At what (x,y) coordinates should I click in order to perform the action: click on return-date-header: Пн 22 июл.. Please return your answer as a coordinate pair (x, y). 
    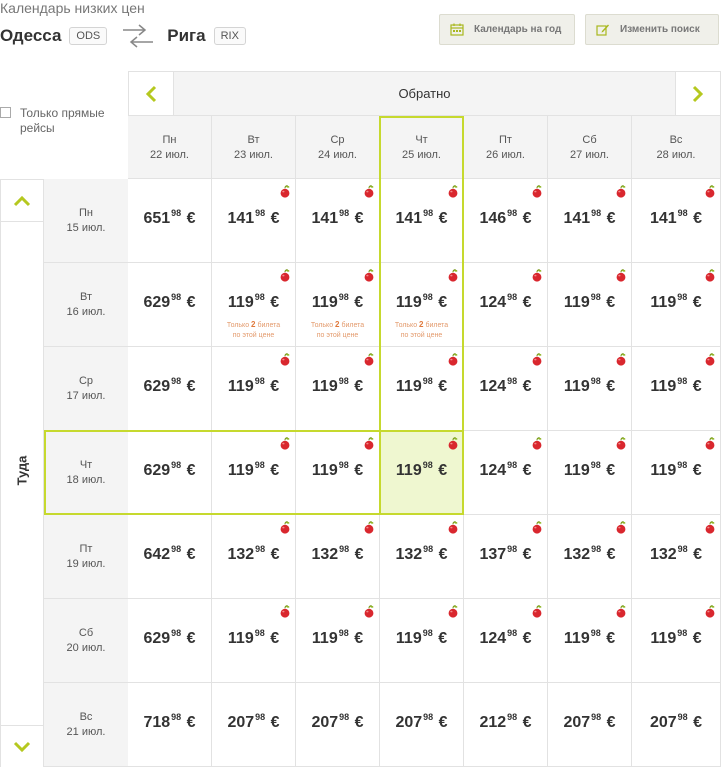
    Looking at the image, I should click on (170, 147).